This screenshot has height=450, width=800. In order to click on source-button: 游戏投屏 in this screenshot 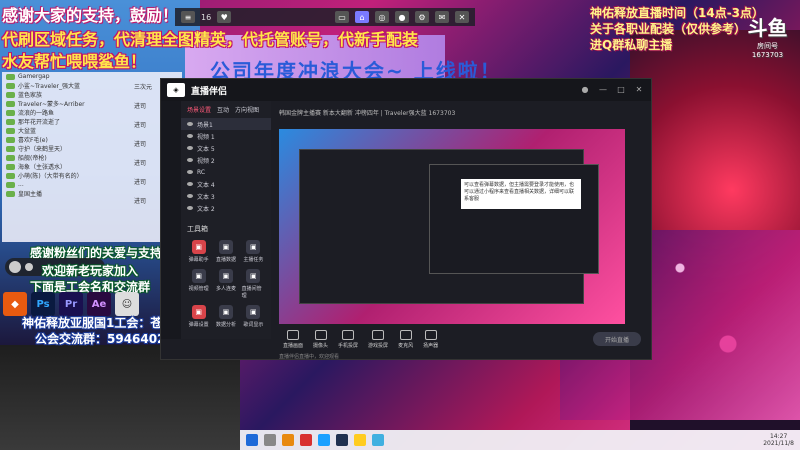, I will do `click(378, 339)`.